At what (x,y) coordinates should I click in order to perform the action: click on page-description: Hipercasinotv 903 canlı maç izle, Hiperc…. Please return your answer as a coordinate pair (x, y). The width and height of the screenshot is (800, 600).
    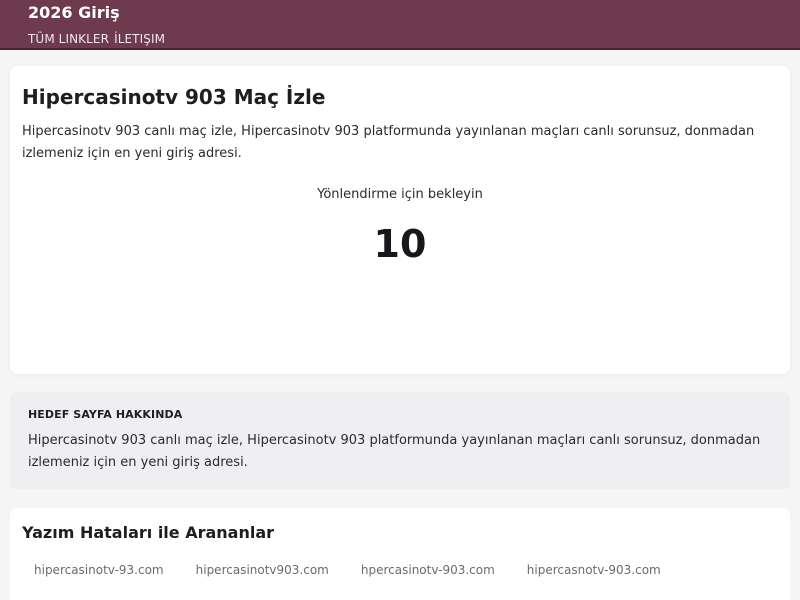
    Looking at the image, I should click on (388, 142).